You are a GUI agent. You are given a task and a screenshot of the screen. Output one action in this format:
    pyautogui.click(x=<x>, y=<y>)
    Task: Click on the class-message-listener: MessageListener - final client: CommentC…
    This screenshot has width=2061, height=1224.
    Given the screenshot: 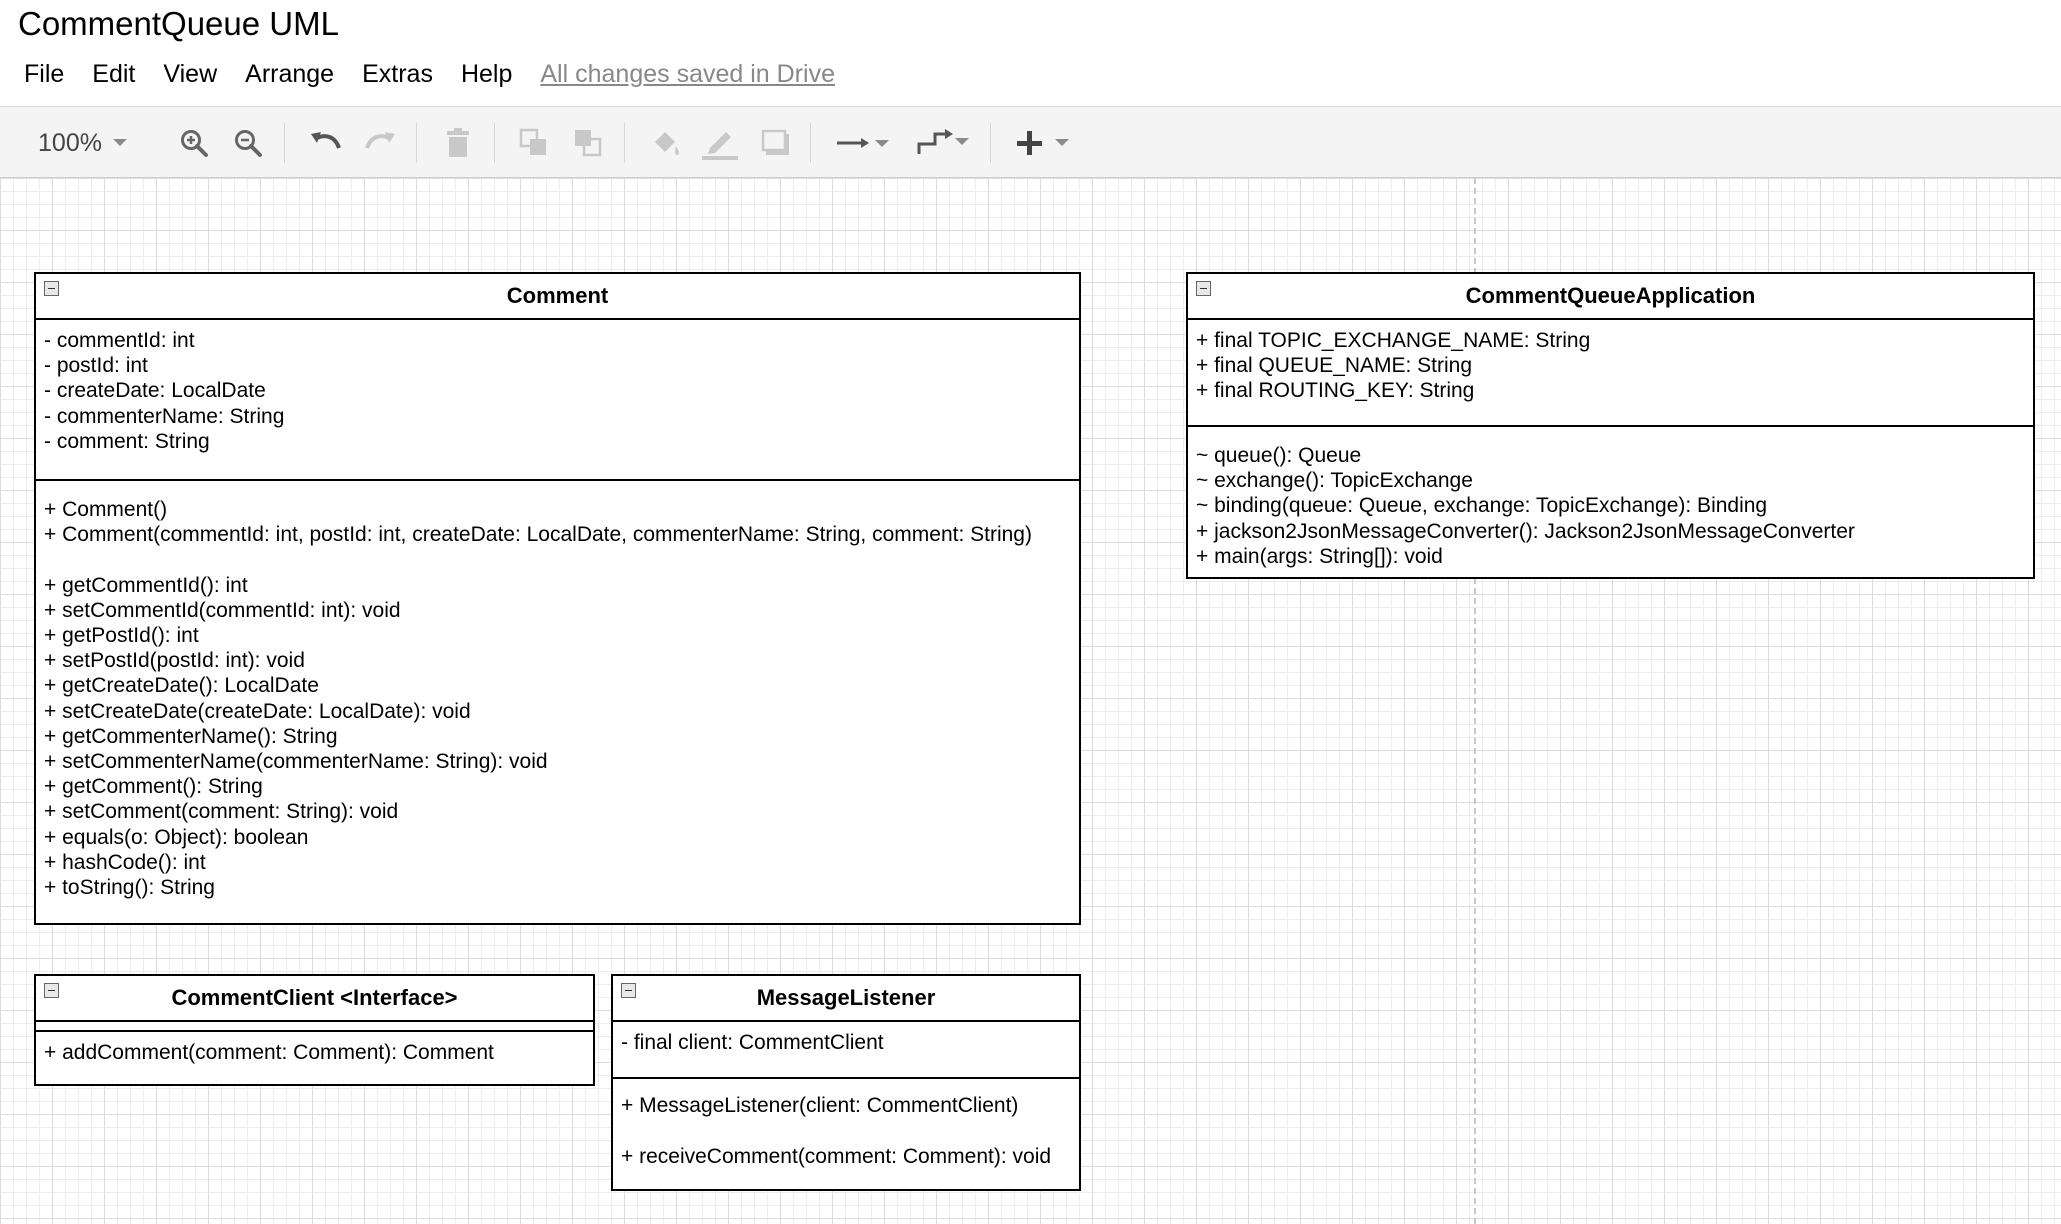 What is the action you would take?
    pyautogui.click(x=846, y=1082)
    